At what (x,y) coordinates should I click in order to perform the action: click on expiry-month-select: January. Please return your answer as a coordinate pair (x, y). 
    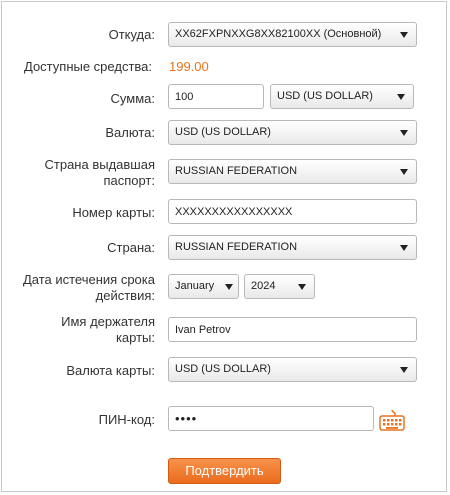
    Looking at the image, I should click on (203, 286).